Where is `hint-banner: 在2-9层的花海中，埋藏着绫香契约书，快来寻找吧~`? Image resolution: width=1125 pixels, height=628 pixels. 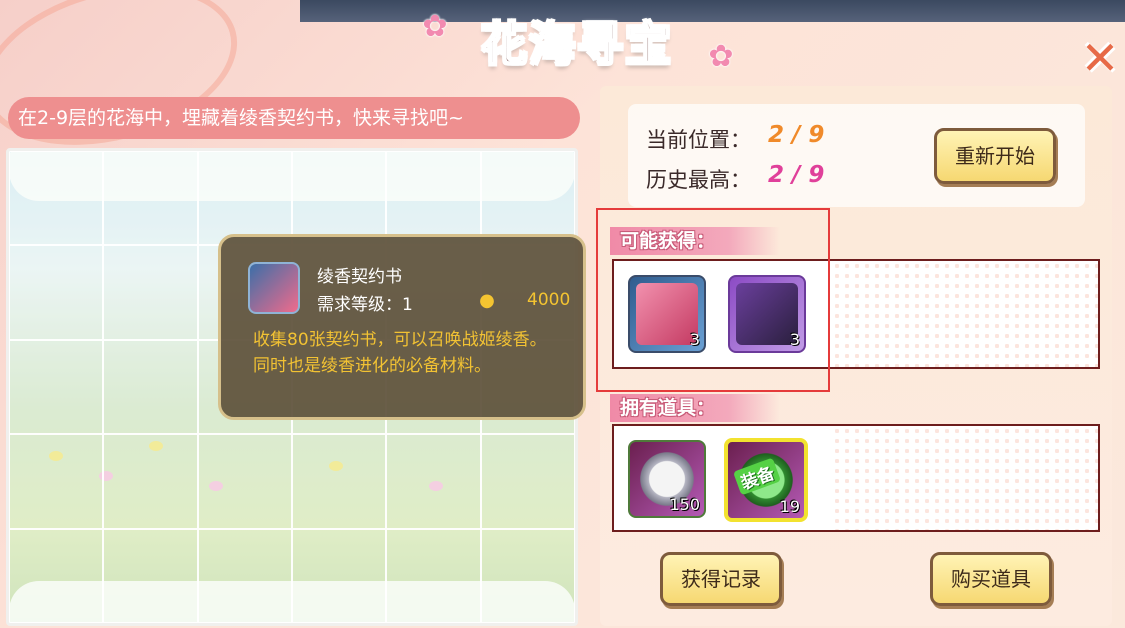 hint-banner: 在2-9层的花海中，埋藏着绫香契约书，快来寻找吧~ is located at coordinates (294, 118).